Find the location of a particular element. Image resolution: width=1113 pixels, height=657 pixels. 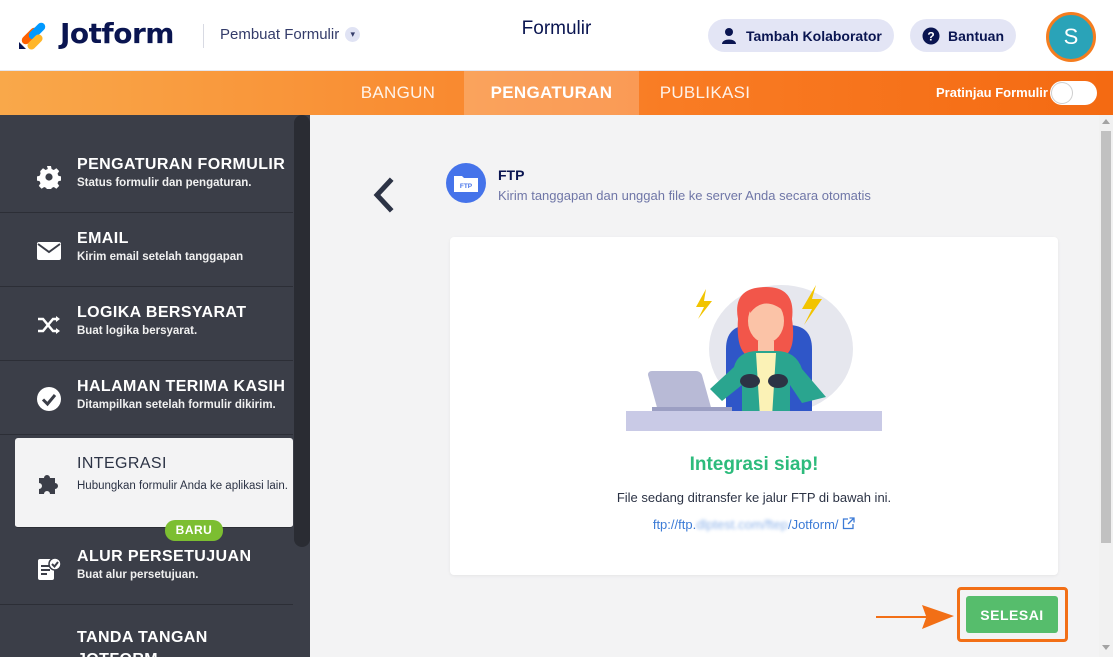

help-button: ? Bantuan is located at coordinates (963, 35).